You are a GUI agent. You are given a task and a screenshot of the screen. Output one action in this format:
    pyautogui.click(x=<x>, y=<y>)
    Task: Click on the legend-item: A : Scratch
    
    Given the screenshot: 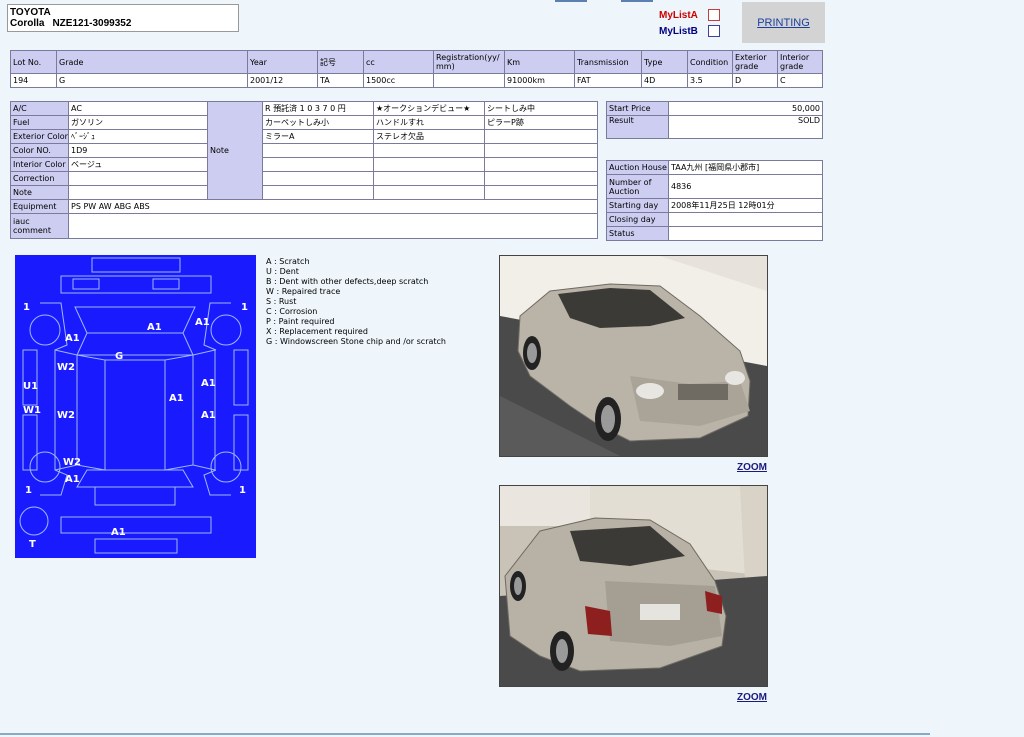 What is the action you would take?
    pyautogui.click(x=288, y=261)
    